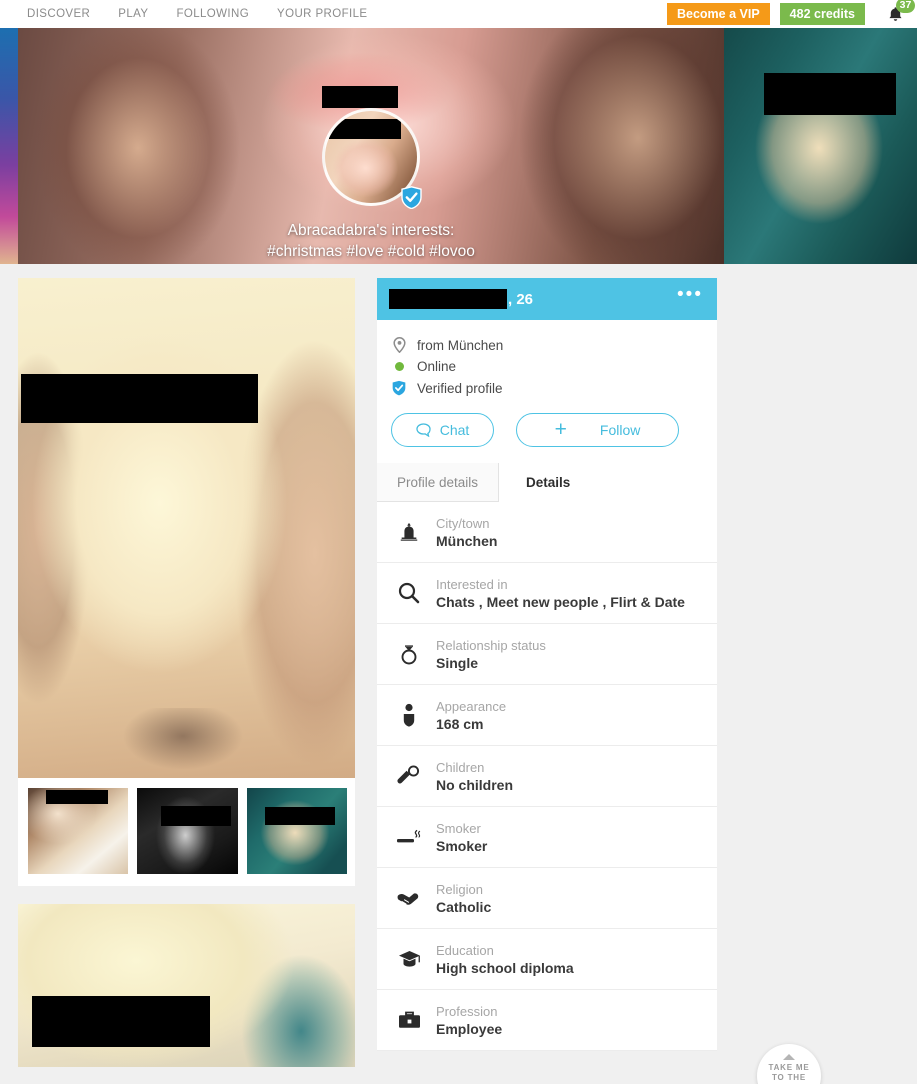 Image resolution: width=917 pixels, height=1084 pixels. What do you see at coordinates (460, 388) in the screenshot?
I see `profile-verified-label: Verified profile` at bounding box center [460, 388].